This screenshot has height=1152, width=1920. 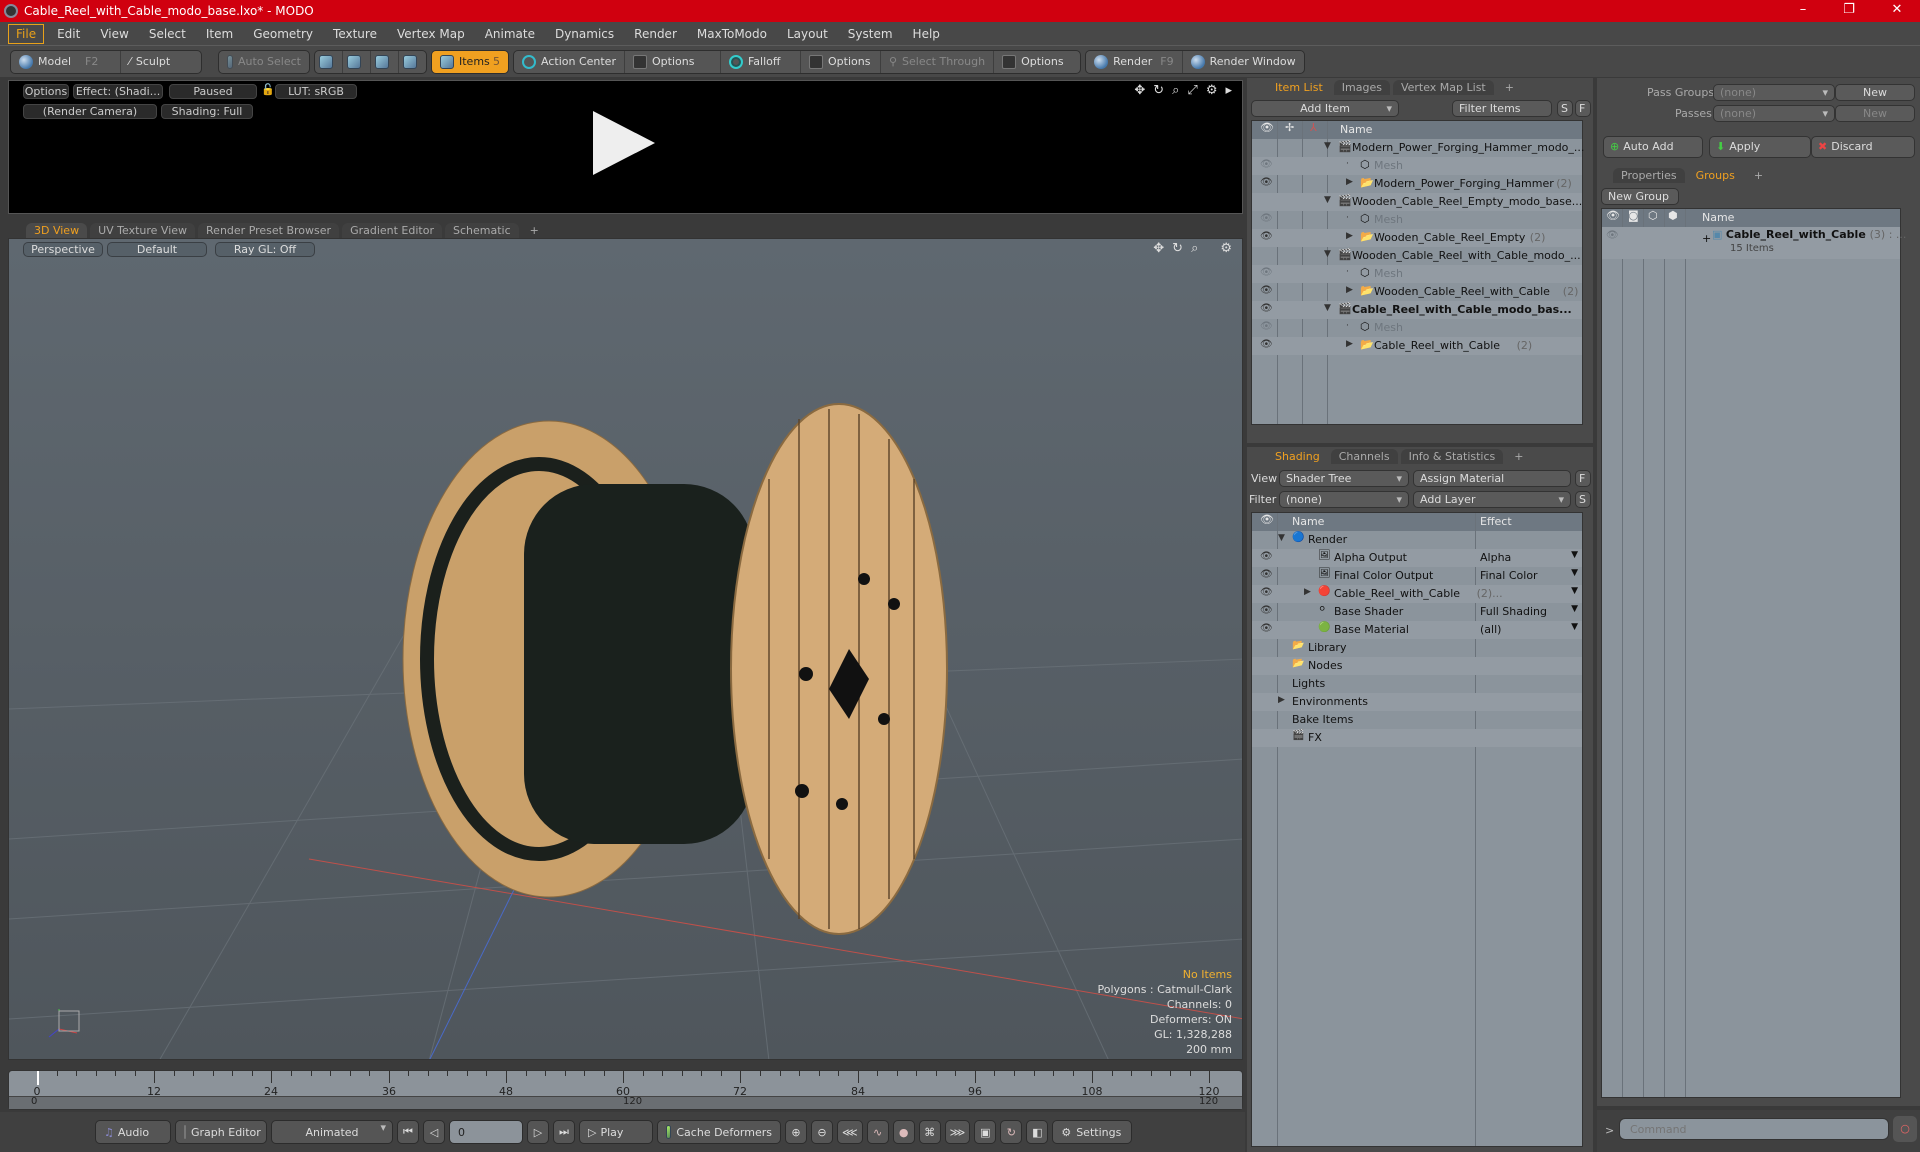 I want to click on tab-shading: Shading, so click(x=1297, y=456).